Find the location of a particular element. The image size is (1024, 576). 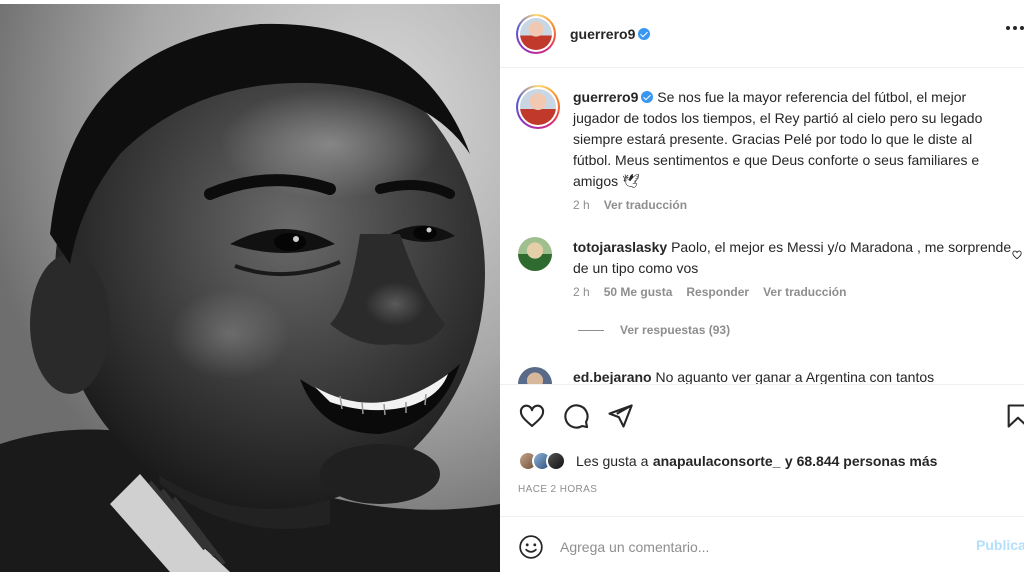

share-icon is located at coordinates (620, 416).